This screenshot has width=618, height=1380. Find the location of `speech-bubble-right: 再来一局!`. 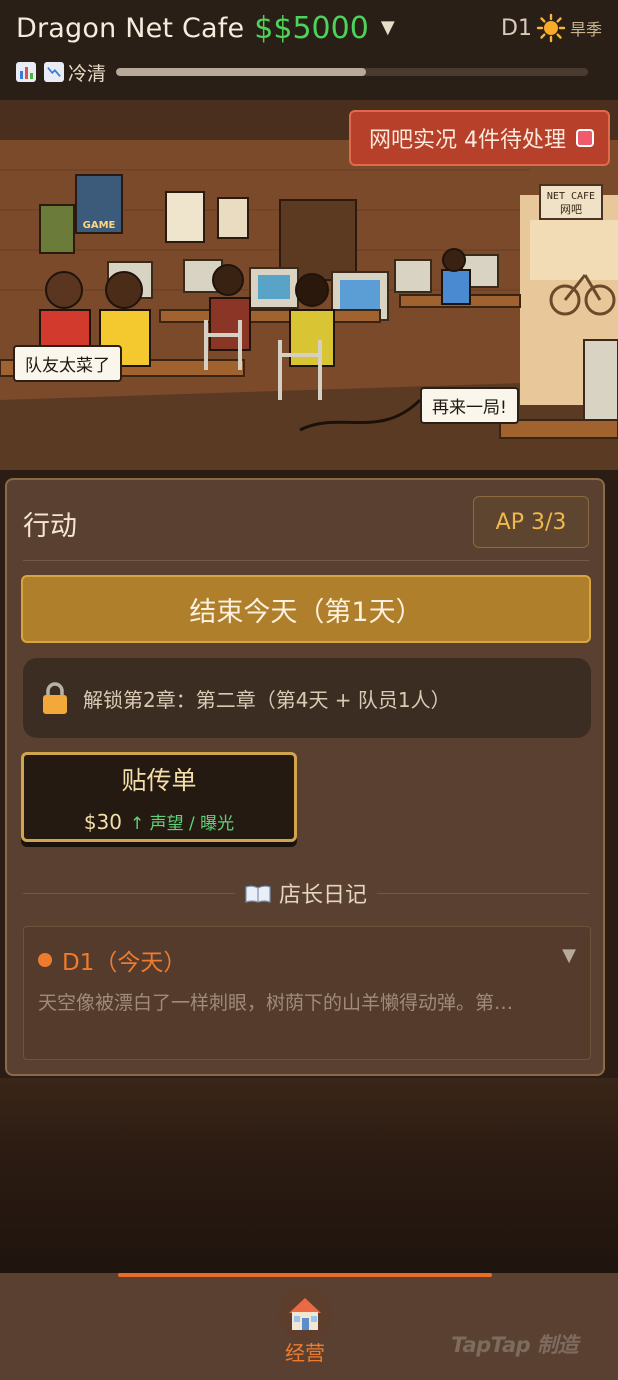

speech-bubble-right: 再来一局! is located at coordinates (469, 405).